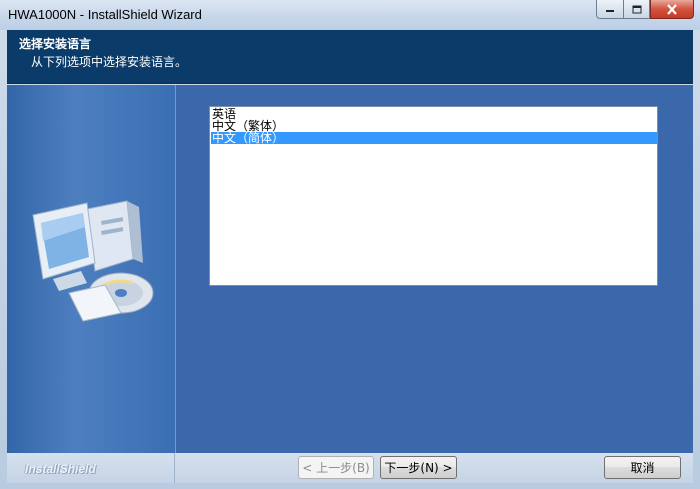 The width and height of the screenshot is (700, 489). I want to click on caption-buttons, so click(645, 10).